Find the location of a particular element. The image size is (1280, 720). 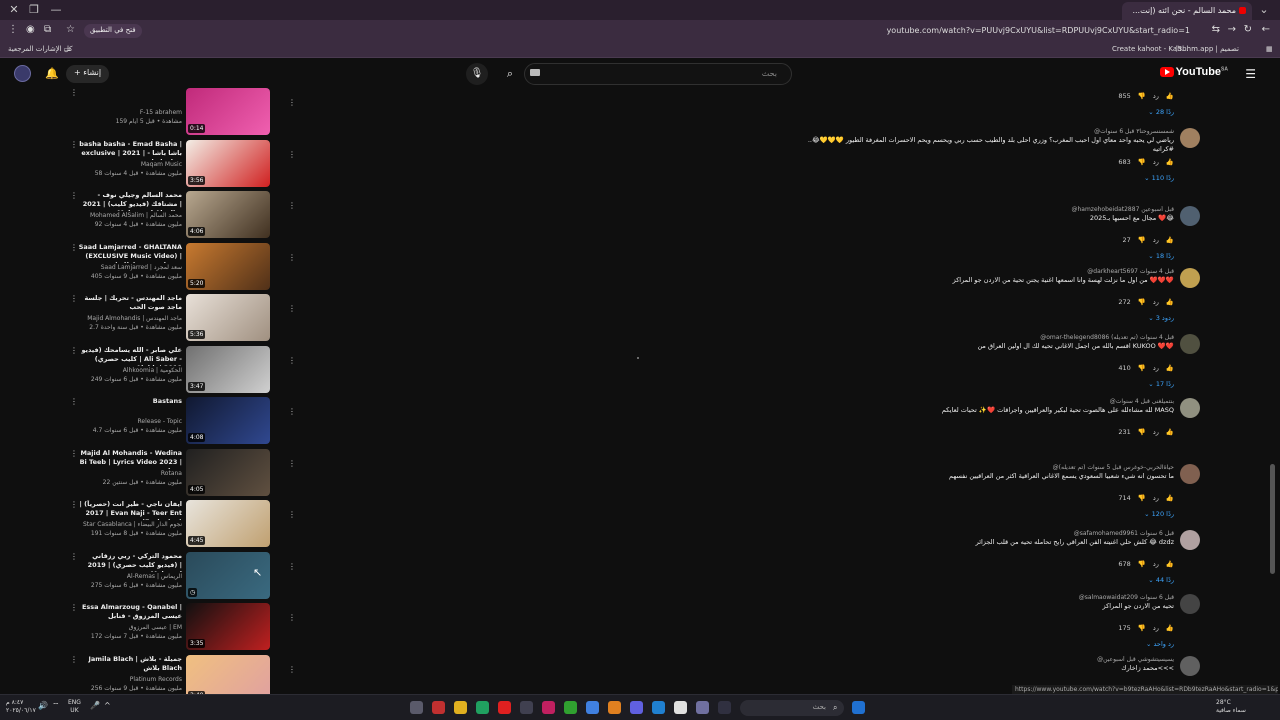

language-indicator: ENG UK is located at coordinates (74, 707).